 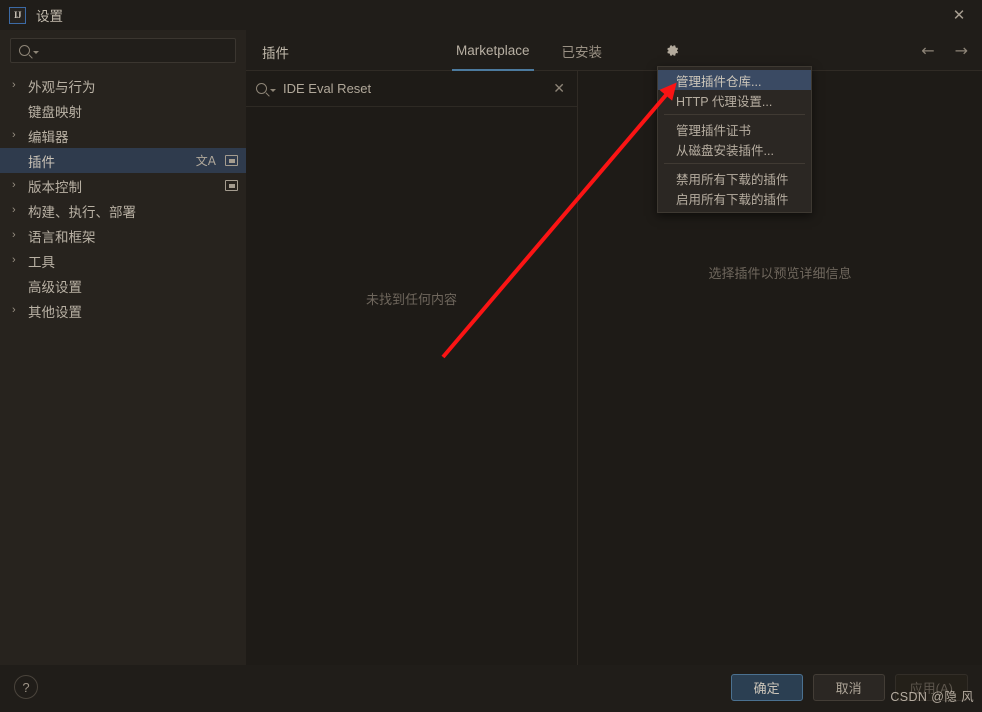 I want to click on sidebar-search-wrap, so click(x=123, y=46).